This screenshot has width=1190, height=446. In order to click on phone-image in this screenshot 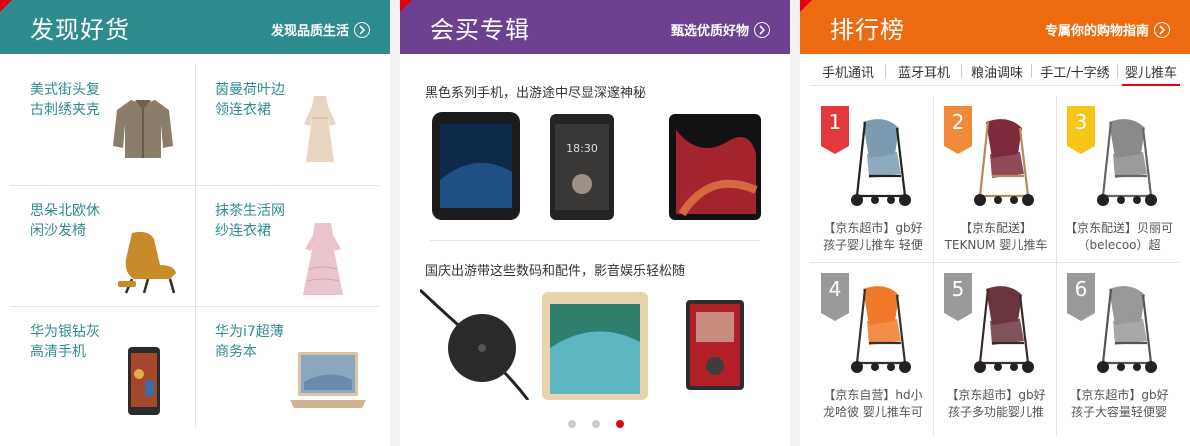, I will do `click(144, 383)`.